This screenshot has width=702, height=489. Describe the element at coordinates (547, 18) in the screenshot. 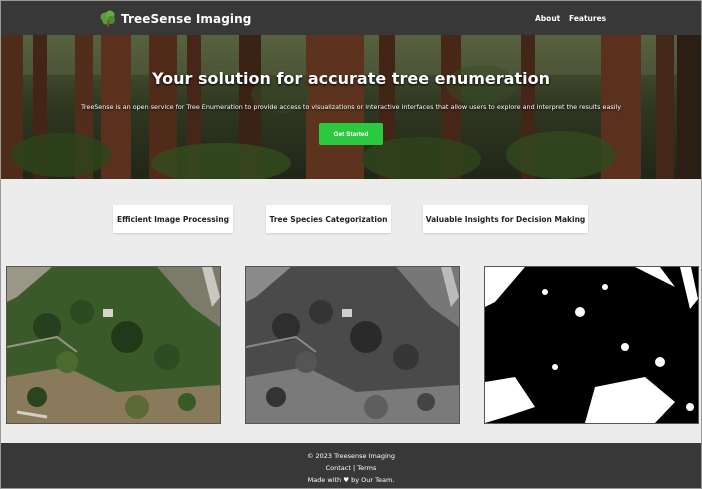

I see `nav-about-link: About` at that location.